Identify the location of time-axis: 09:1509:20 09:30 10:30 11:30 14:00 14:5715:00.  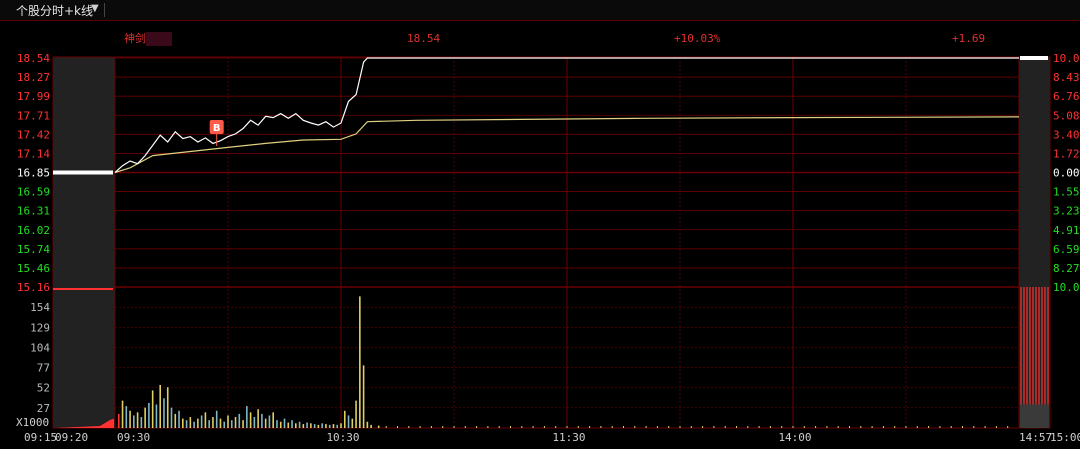
(552, 437).